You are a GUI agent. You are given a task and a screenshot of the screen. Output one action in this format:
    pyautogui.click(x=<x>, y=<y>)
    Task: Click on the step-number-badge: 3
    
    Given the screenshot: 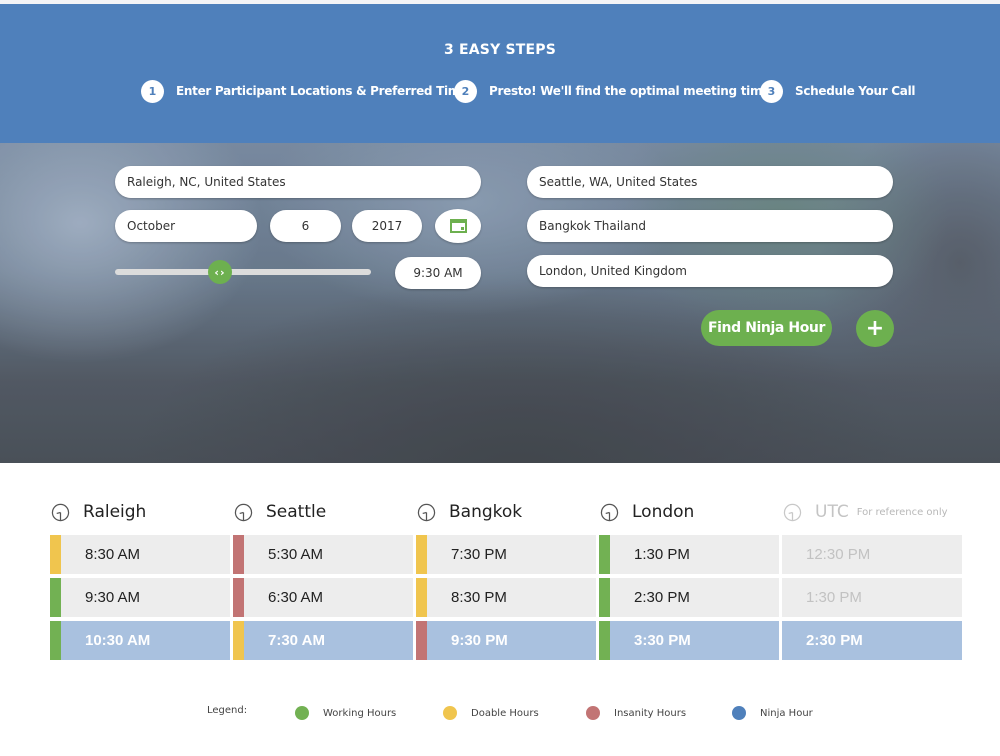 What is the action you would take?
    pyautogui.click(x=771, y=91)
    